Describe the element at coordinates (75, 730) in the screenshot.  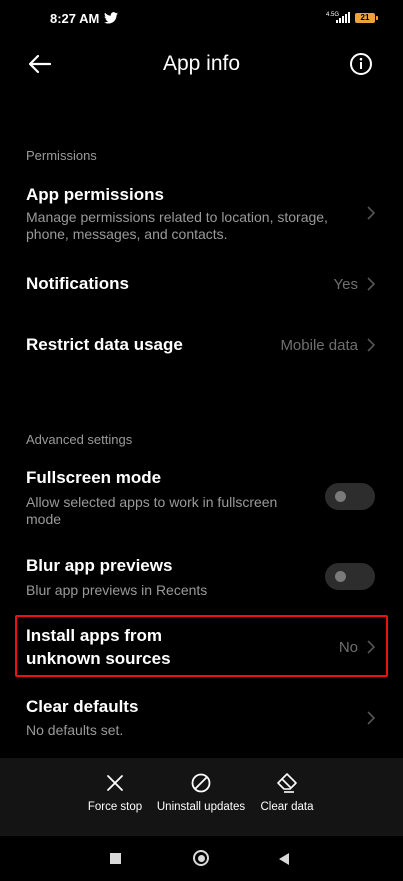
I see `clear-defaults-subtitle: No defaults set.` at that location.